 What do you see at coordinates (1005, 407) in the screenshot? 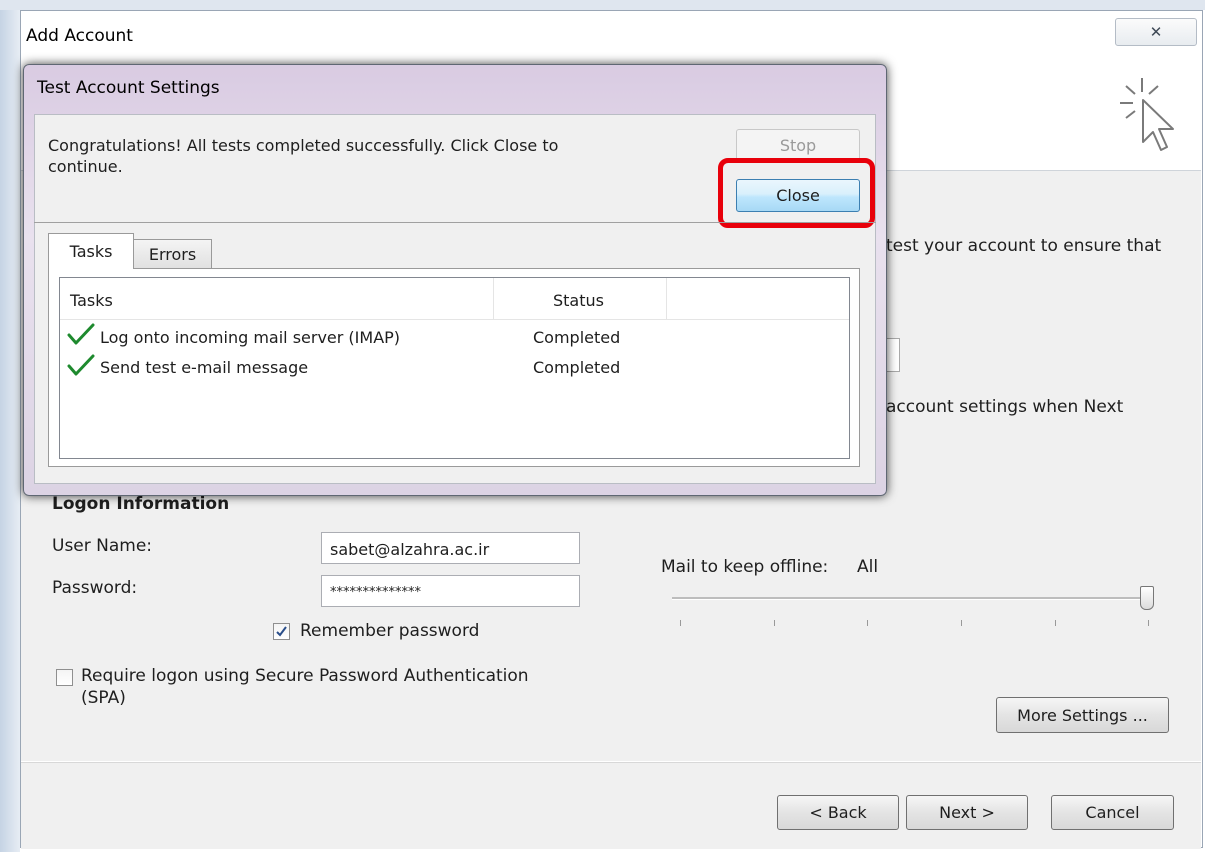
I see `auto-test-text: account settings when Next` at bounding box center [1005, 407].